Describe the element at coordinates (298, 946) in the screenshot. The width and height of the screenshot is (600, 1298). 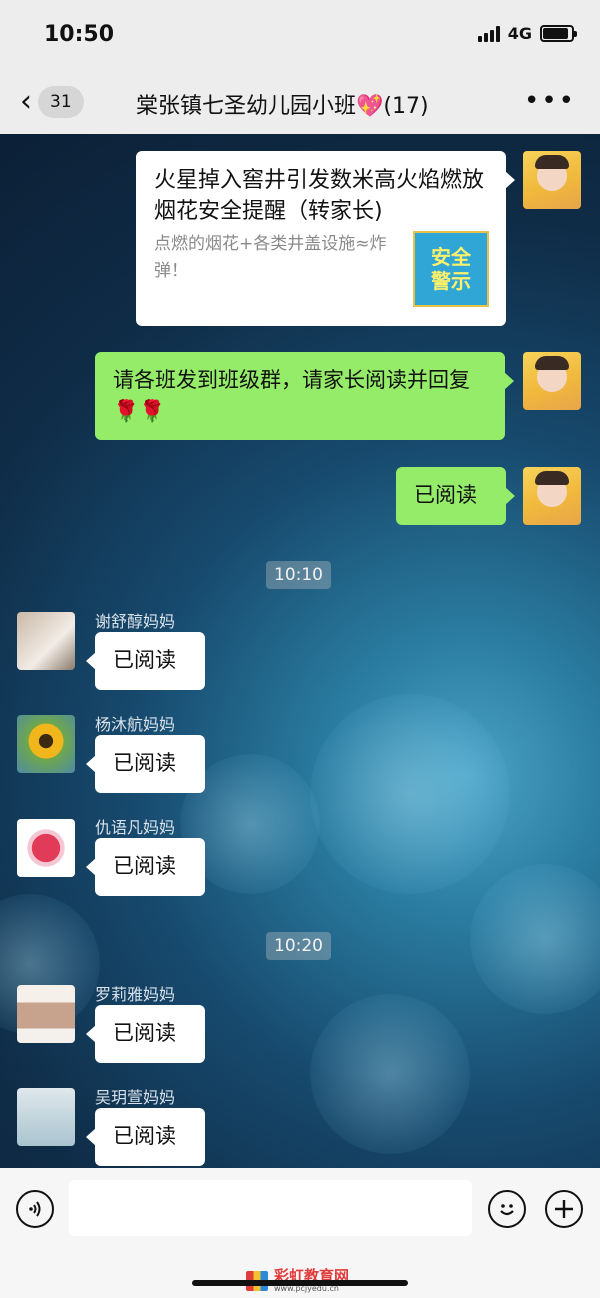
I see `time-separator: 10:20` at that location.